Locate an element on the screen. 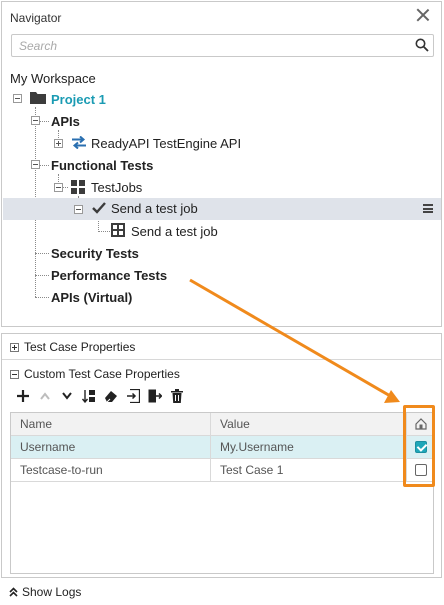 Image resolution: width=444 pixels, height=605 pixels. move-up-icon is located at coordinates (45, 396).